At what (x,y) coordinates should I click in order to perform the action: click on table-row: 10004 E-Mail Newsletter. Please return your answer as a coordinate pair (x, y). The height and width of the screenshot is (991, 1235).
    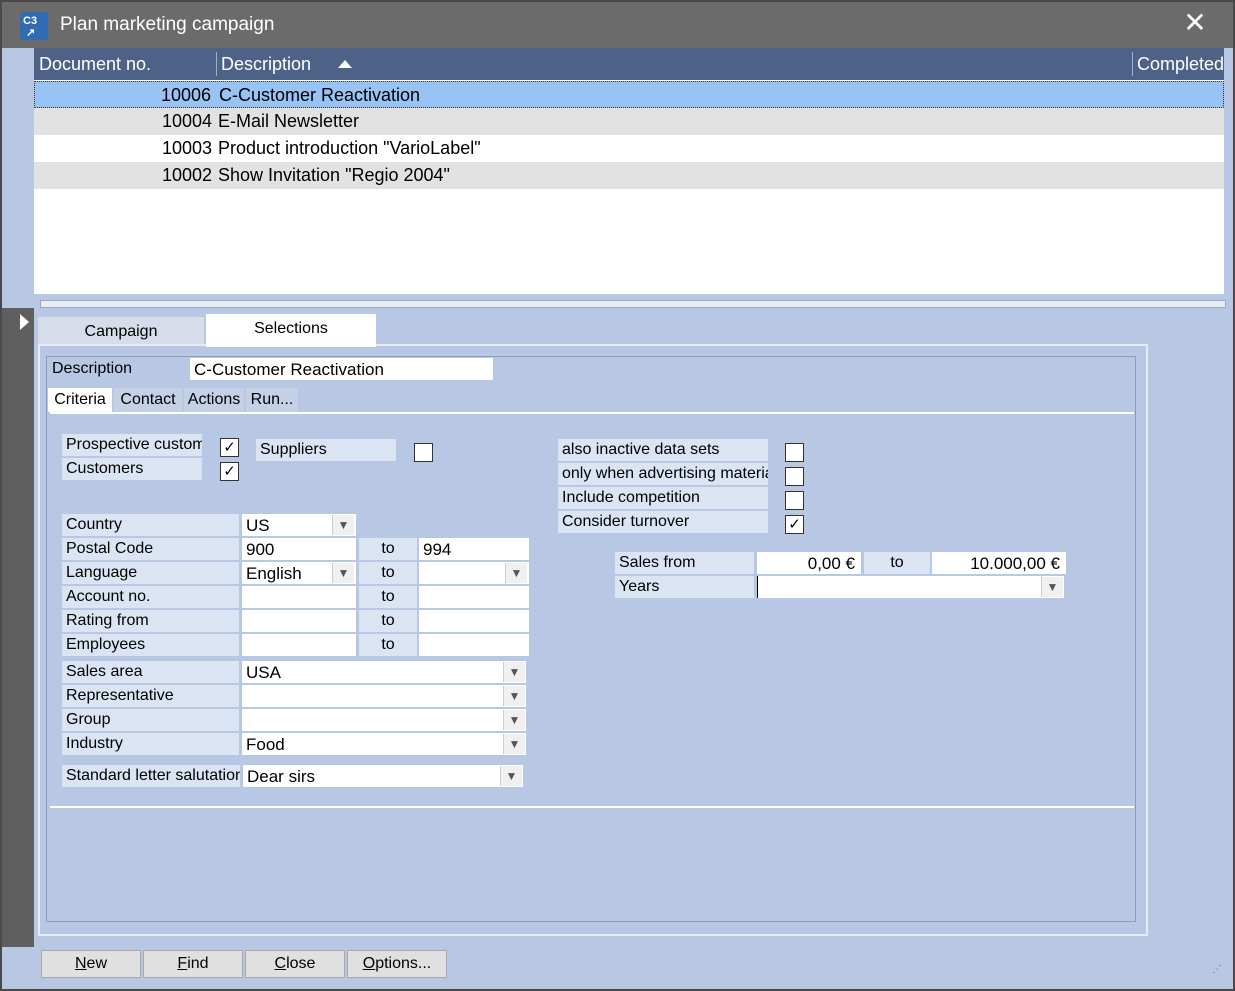
    Looking at the image, I should click on (629, 121).